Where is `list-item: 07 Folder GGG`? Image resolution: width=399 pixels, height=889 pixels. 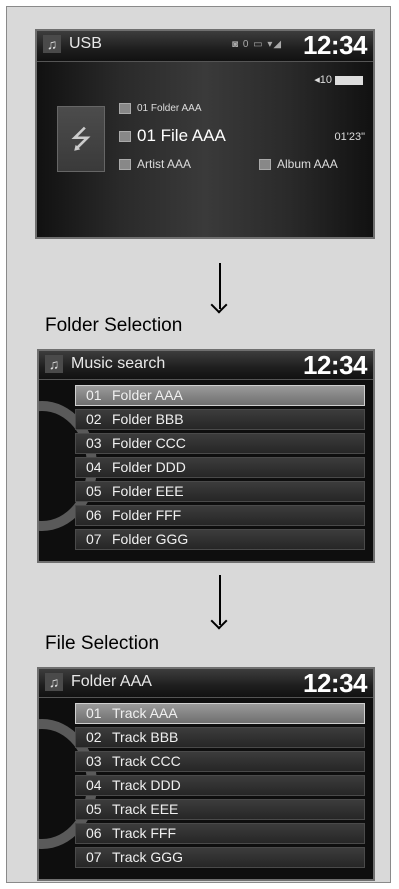 list-item: 07 Folder GGG is located at coordinates (220, 539).